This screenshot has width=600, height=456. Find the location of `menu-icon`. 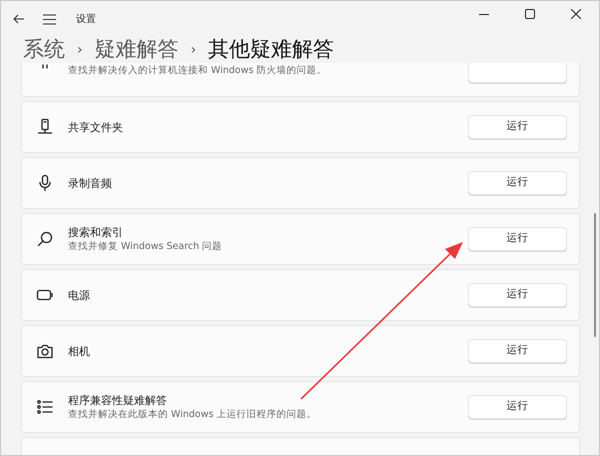

menu-icon is located at coordinates (49, 19).